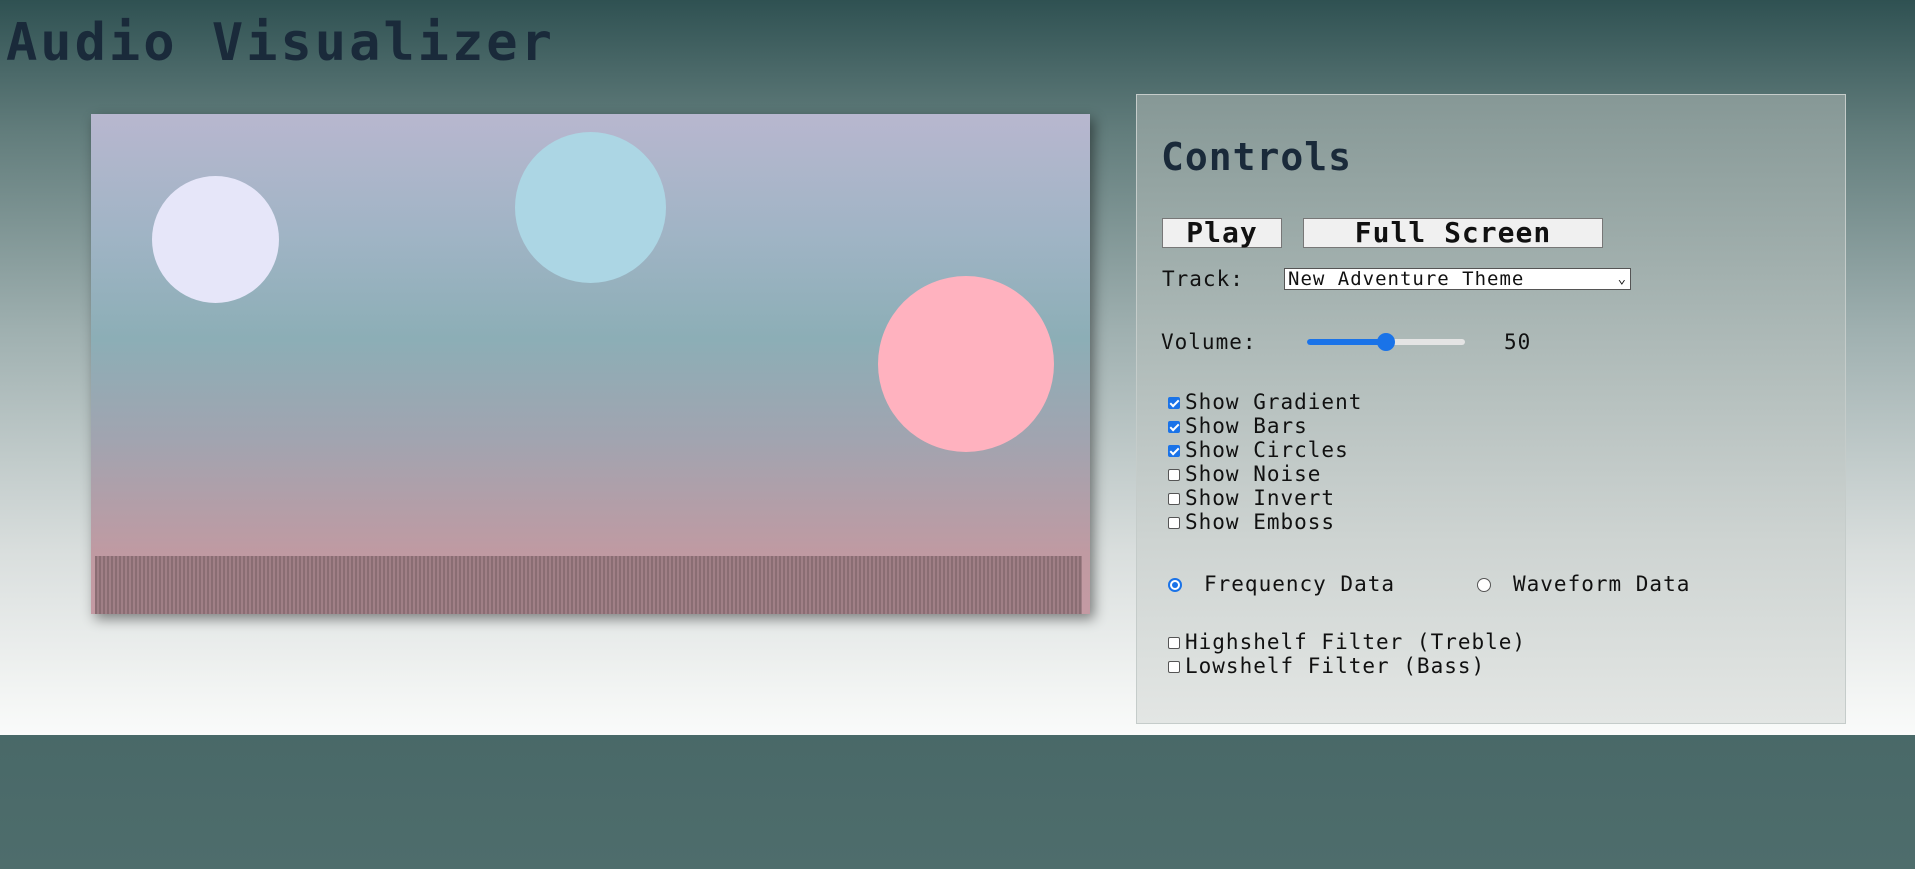 Image resolution: width=1915 pixels, height=869 pixels. What do you see at coordinates (1622, 279) in the screenshot?
I see `chevron-down-icon: ⌄` at bounding box center [1622, 279].